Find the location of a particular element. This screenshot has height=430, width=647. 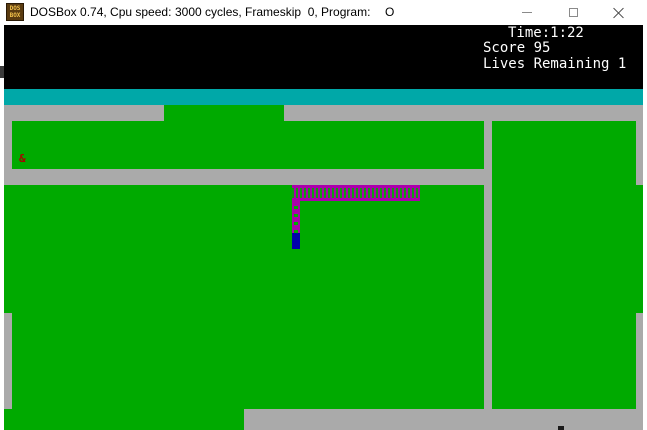

score-display: Score 95 is located at coordinates (517, 48).